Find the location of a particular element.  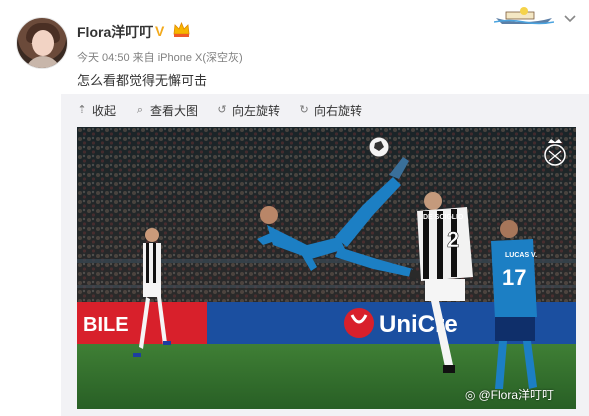

jersey-2-number: 2 is located at coordinates (453, 239).